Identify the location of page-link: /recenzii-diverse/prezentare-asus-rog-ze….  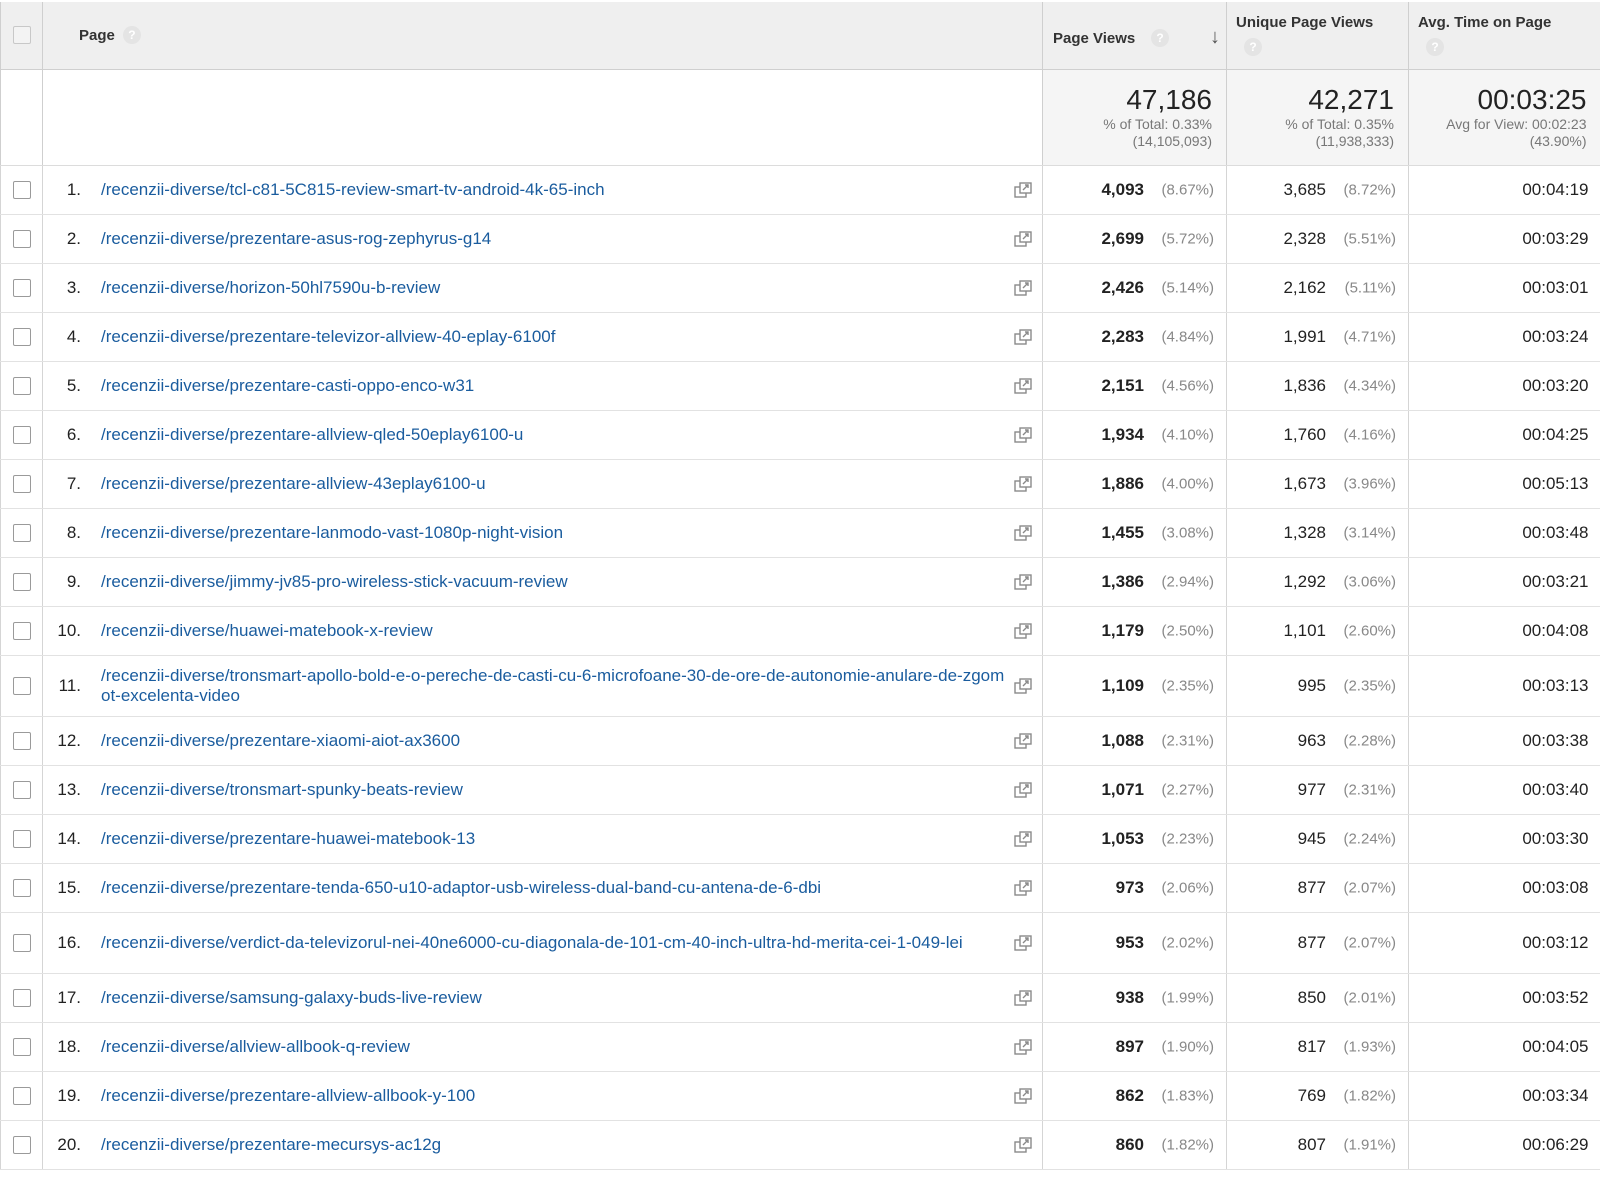
(554, 239).